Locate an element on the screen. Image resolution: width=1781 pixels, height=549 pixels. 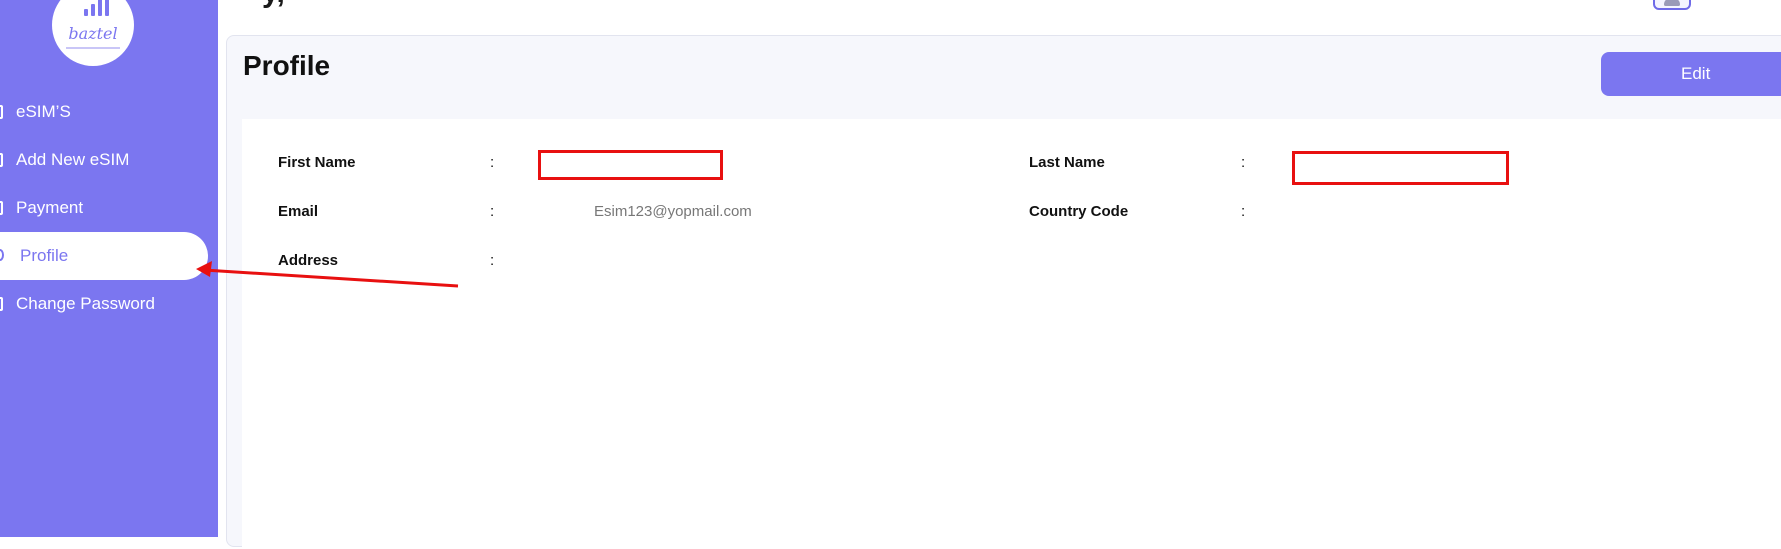
annotation-arrow-icon is located at coordinates (327, 274).